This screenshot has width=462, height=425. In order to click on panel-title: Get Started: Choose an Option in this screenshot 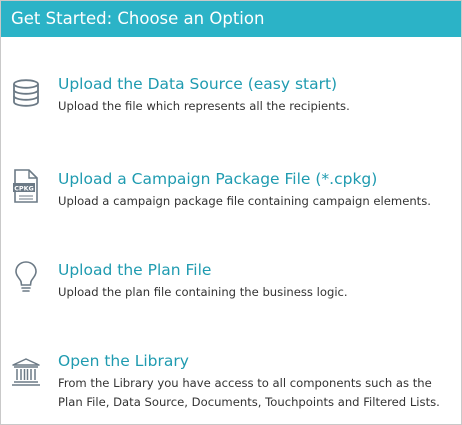, I will do `click(138, 18)`.